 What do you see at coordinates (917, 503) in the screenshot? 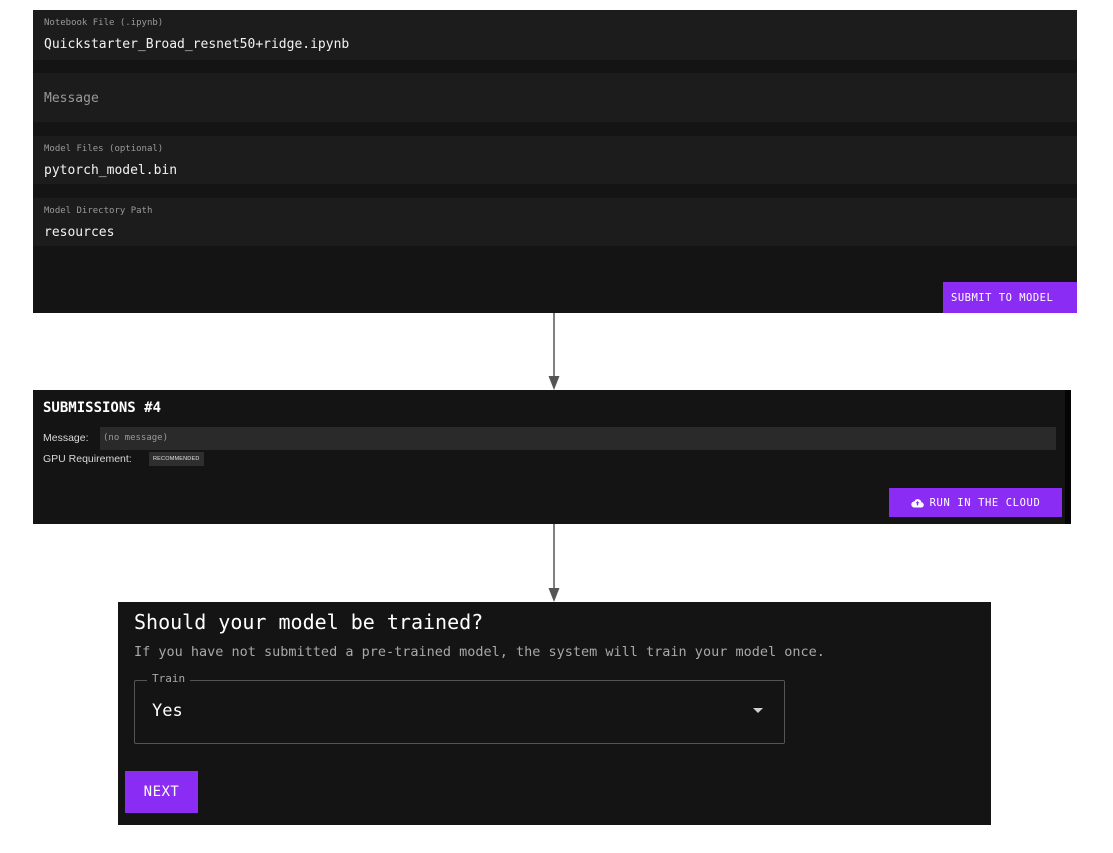
I see `cloud-upload-icon` at bounding box center [917, 503].